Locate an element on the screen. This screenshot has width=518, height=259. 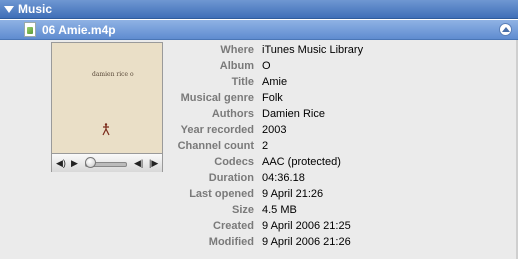
audio-file-icon is located at coordinates (30, 29).